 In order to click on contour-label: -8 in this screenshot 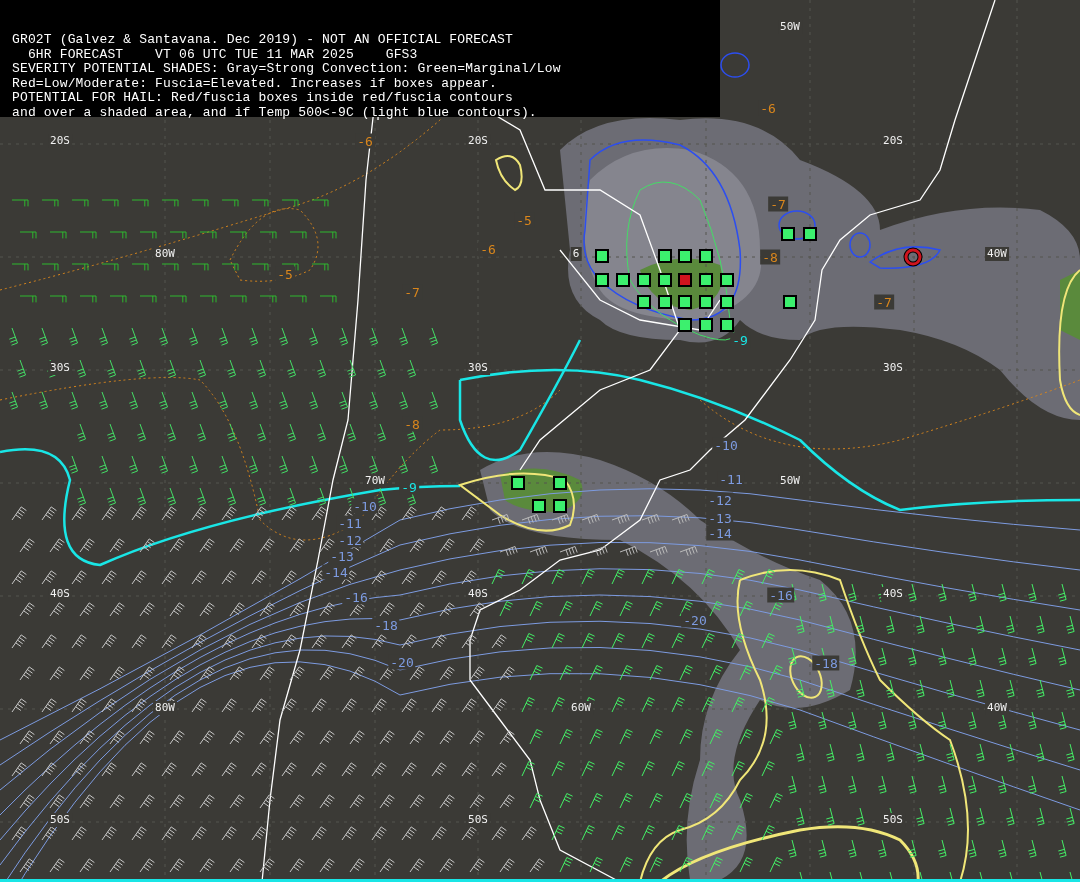, I will do `click(770, 257)`.